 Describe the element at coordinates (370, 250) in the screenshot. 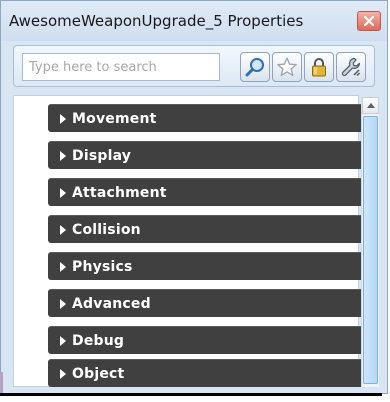

I see `scroll-thumb` at that location.